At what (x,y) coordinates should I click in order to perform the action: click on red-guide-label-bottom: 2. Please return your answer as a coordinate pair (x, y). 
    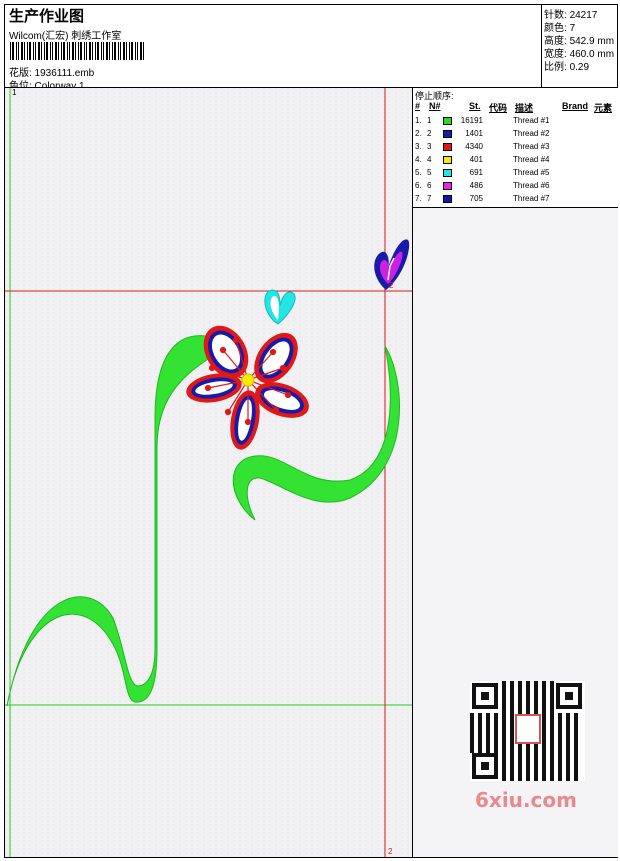
    Looking at the image, I should click on (390, 851).